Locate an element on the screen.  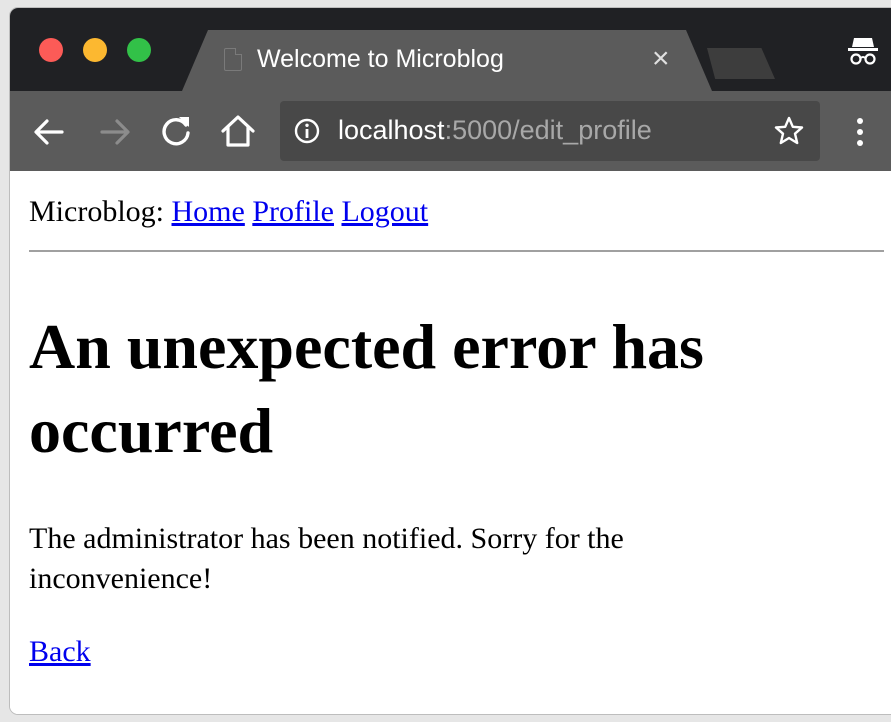
arrow-right-icon is located at coordinates (115, 132).